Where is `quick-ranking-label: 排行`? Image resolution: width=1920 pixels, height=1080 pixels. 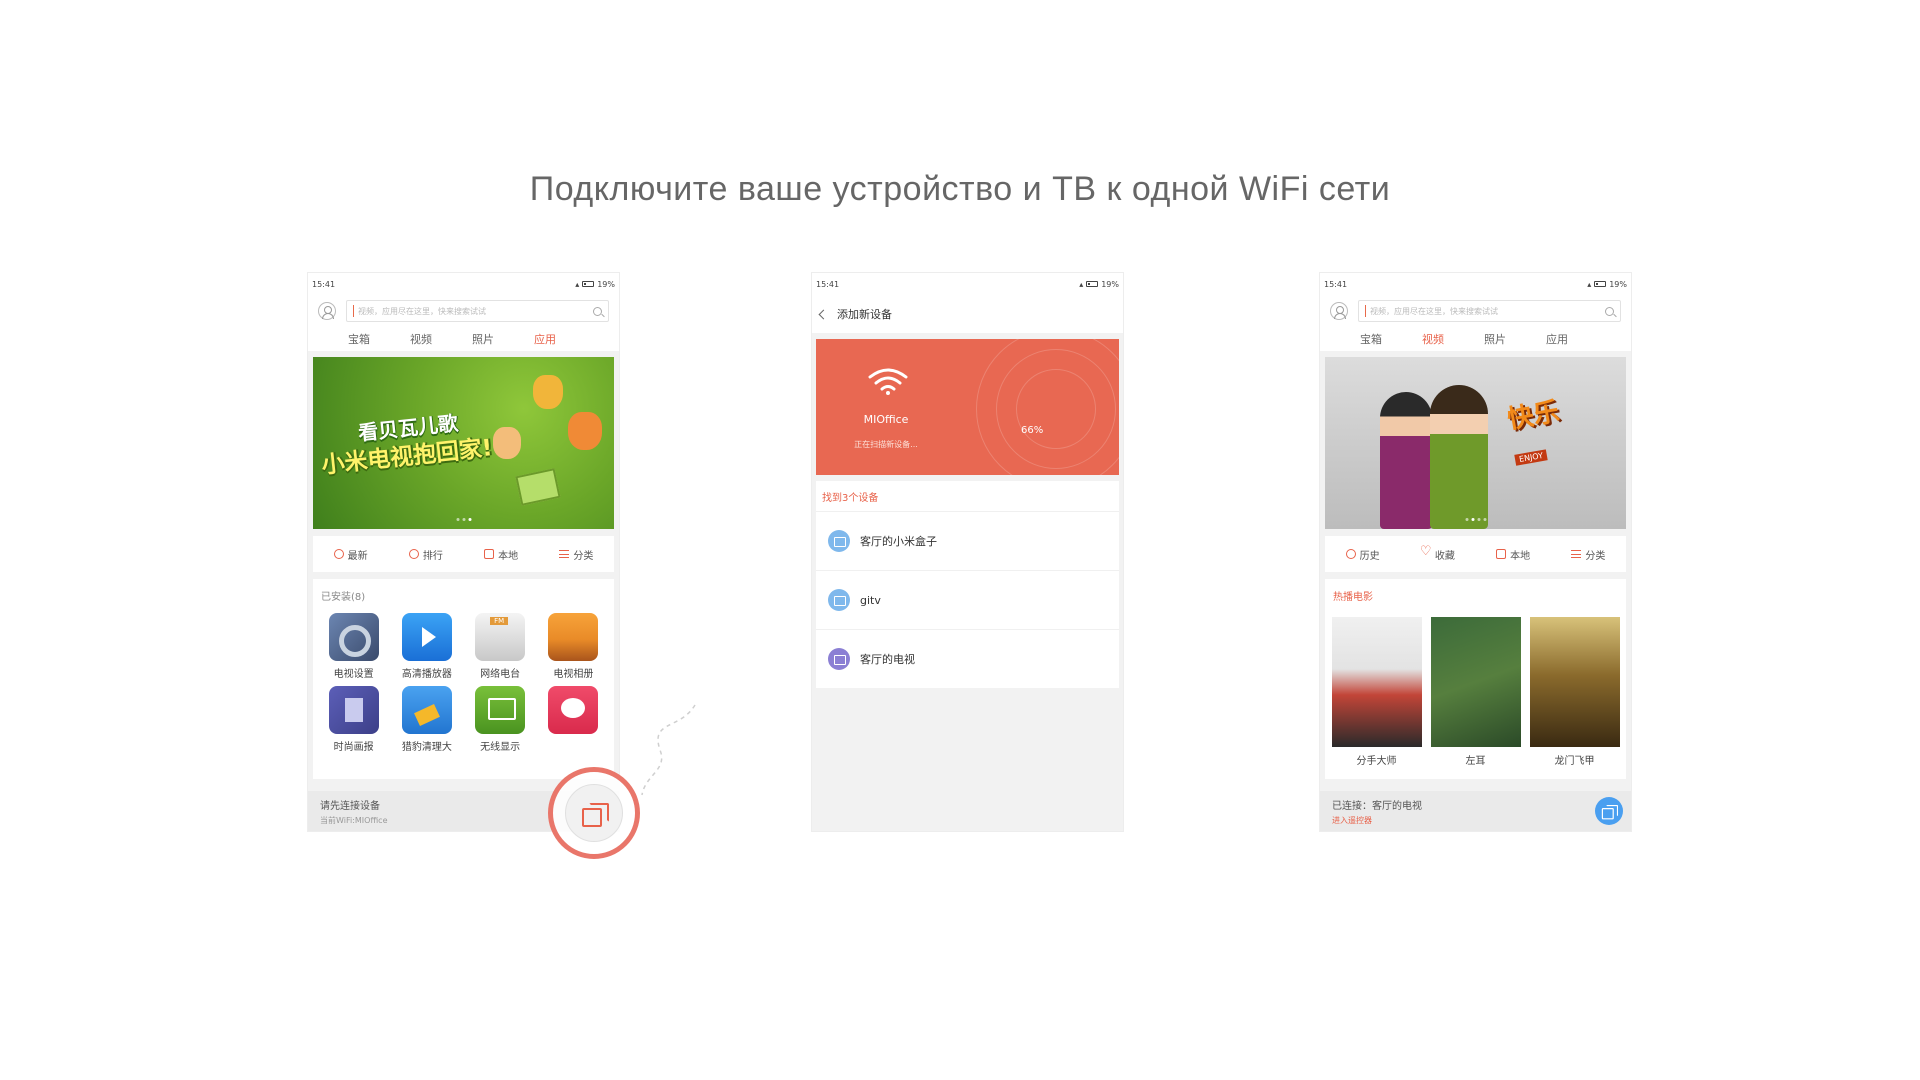 quick-ranking-label: 排行 is located at coordinates (432, 556).